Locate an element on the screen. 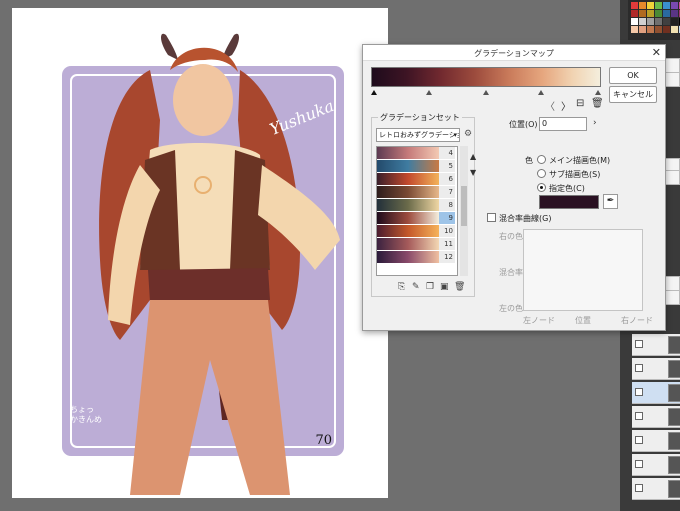 This screenshot has width=680, height=511. color-swatch is located at coordinates (569, 202).